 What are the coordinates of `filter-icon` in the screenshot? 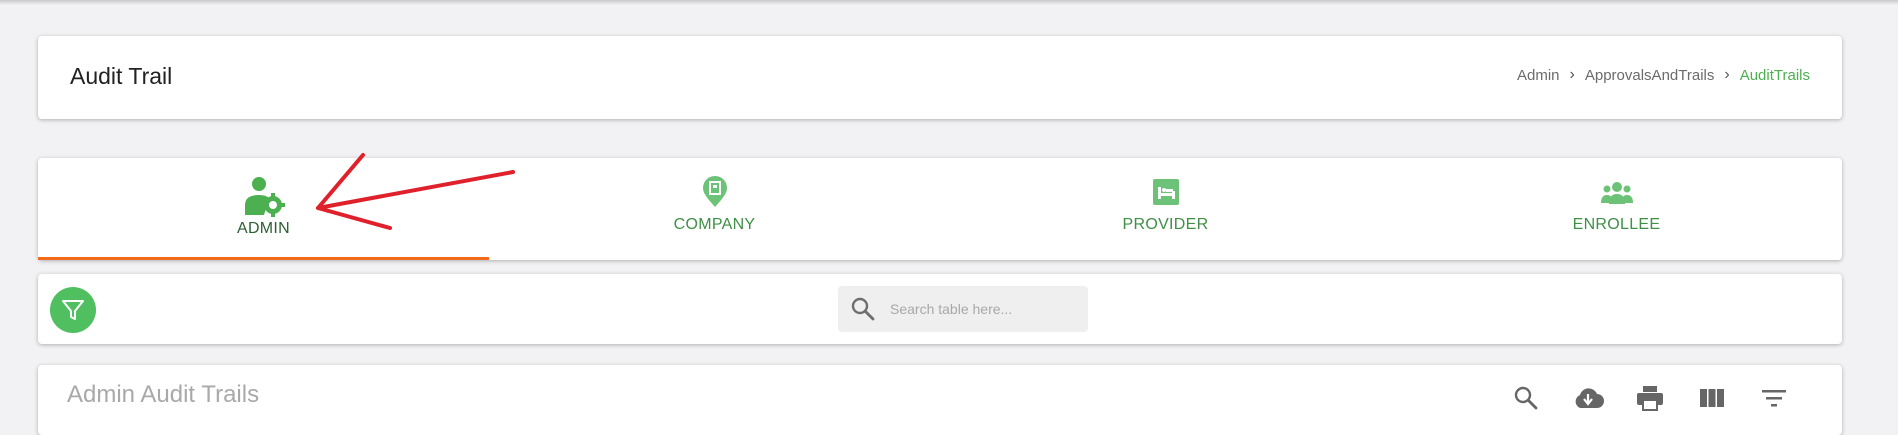 It's located at (73, 310).